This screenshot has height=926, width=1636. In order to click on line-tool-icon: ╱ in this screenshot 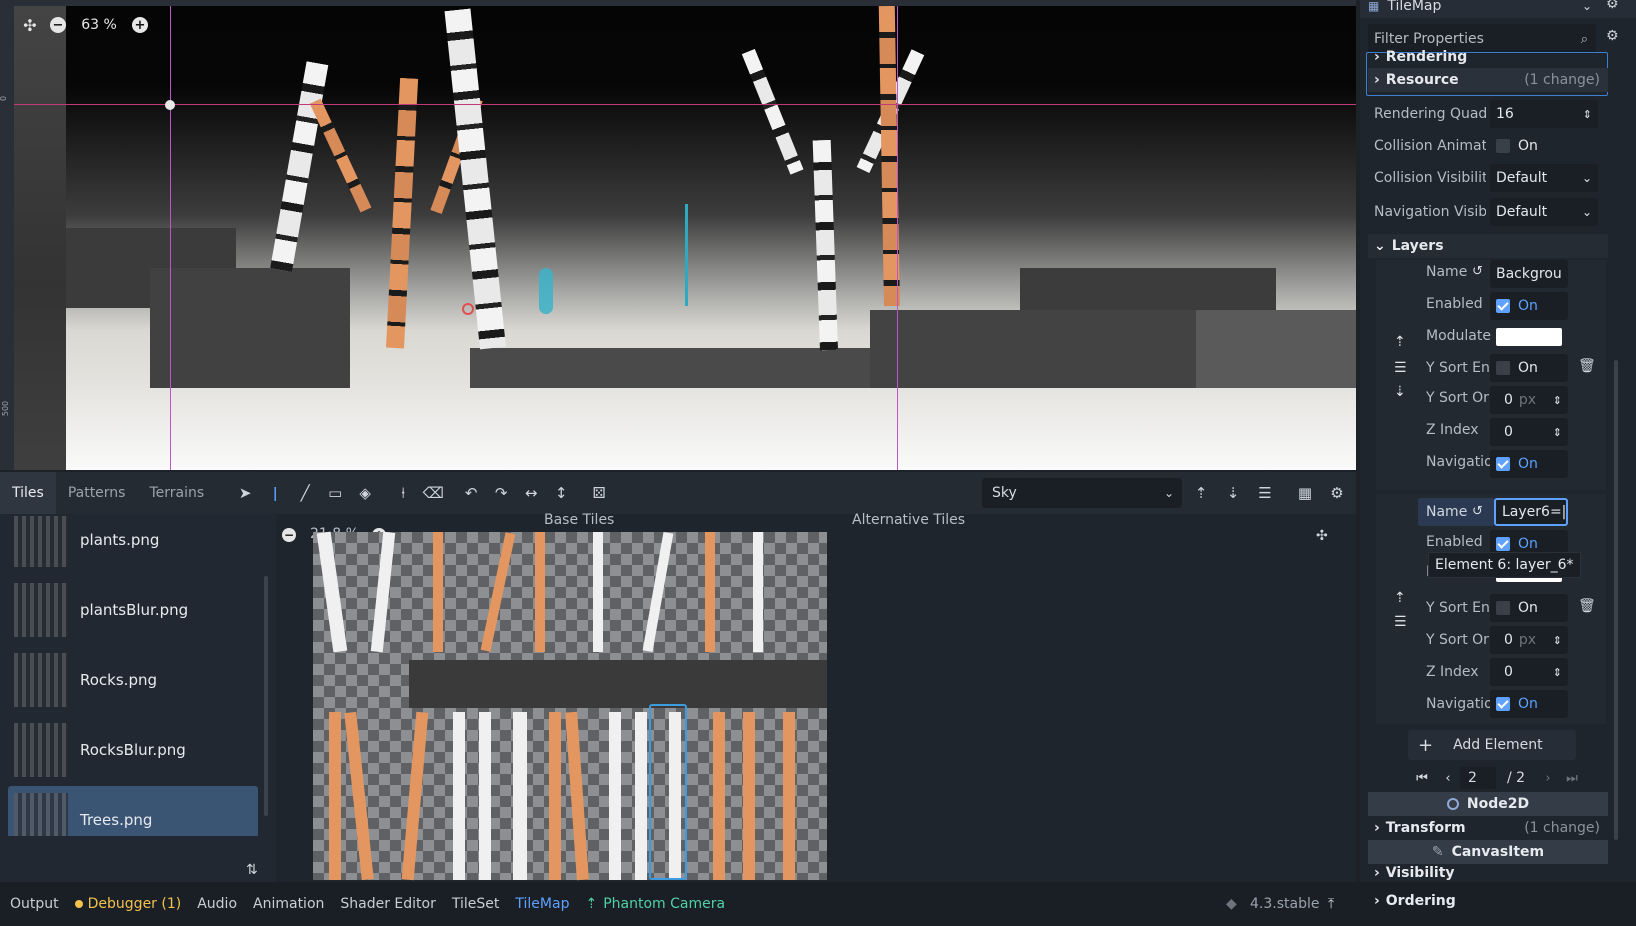, I will do `click(305, 493)`.